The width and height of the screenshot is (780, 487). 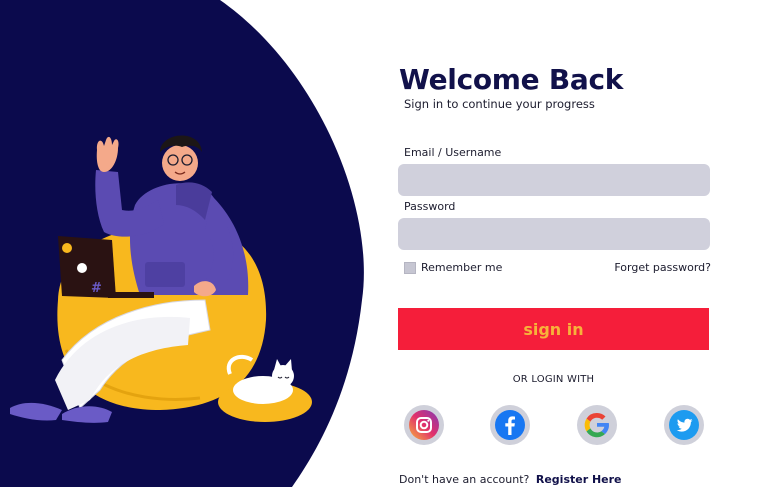 I want to click on register-prompt-text: Don't have an account?, so click(x=464, y=479).